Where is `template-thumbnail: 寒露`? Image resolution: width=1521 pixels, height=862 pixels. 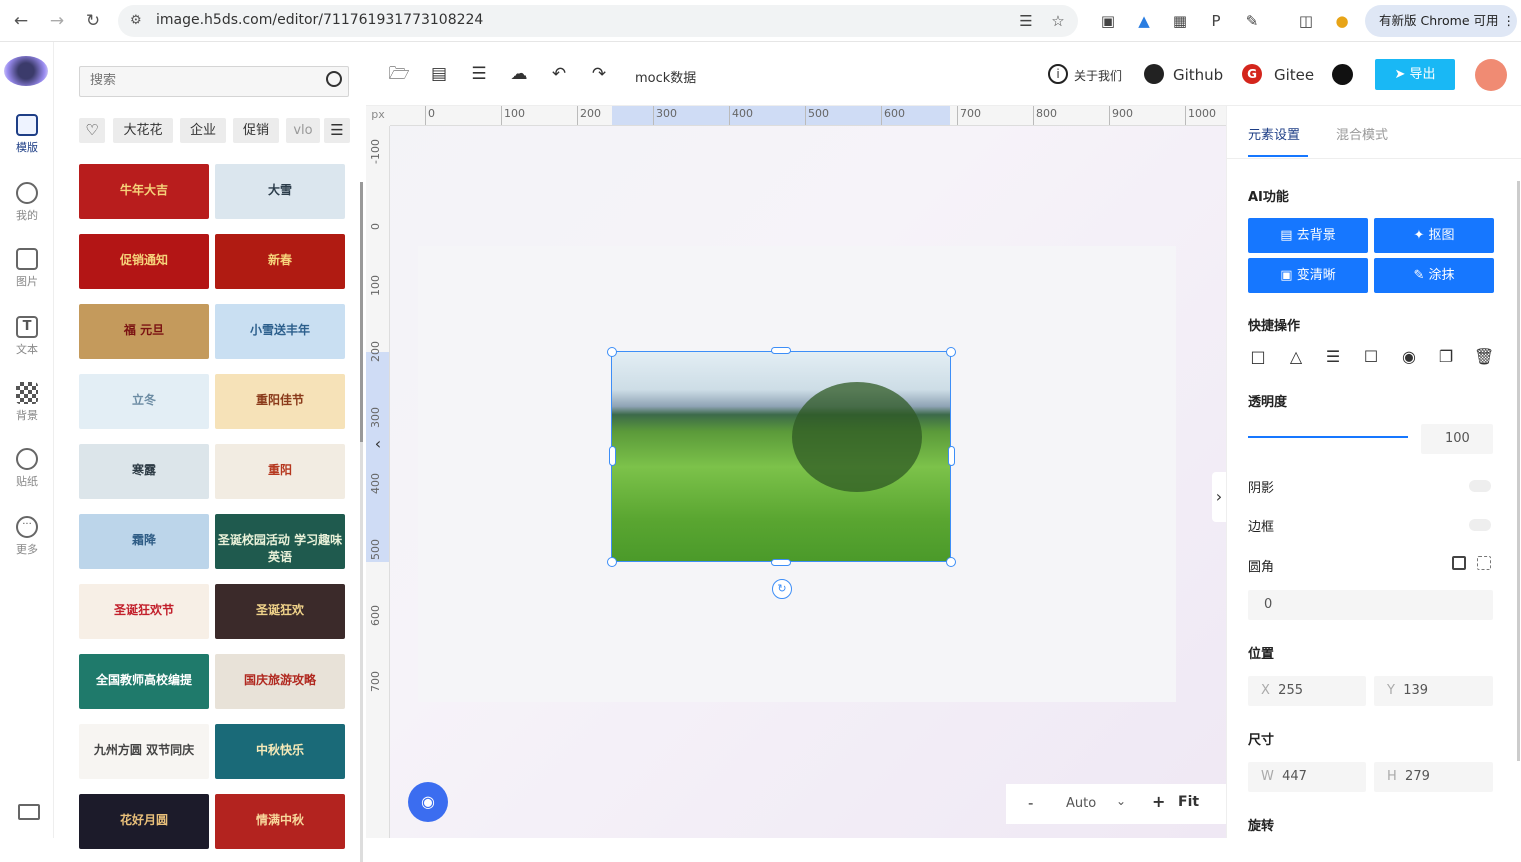
template-thumbnail: 寒露 is located at coordinates (144, 471).